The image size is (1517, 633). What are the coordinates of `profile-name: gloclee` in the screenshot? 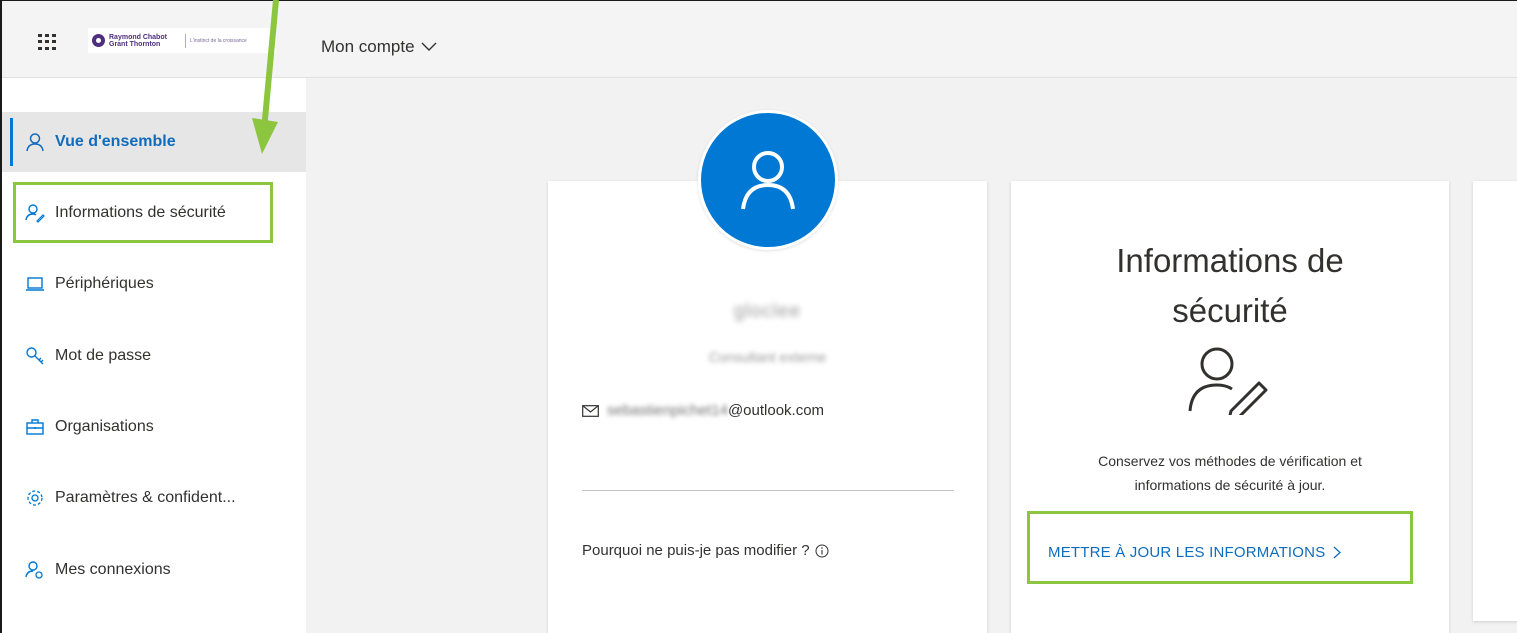 It's located at (767, 311).